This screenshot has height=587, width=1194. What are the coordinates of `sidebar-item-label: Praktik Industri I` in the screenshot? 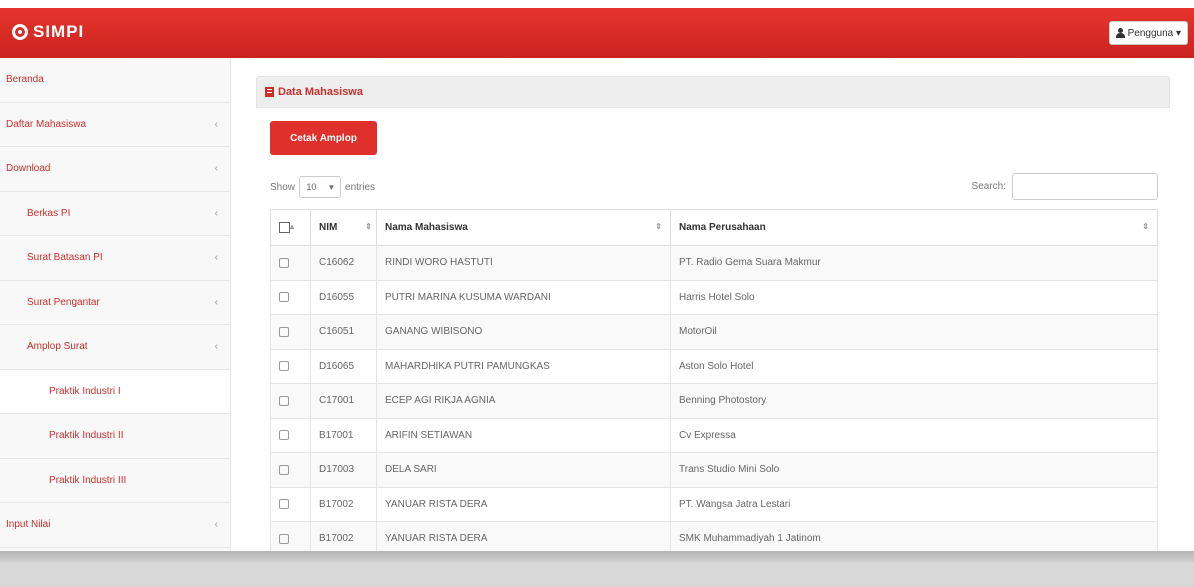 It's located at (85, 391).